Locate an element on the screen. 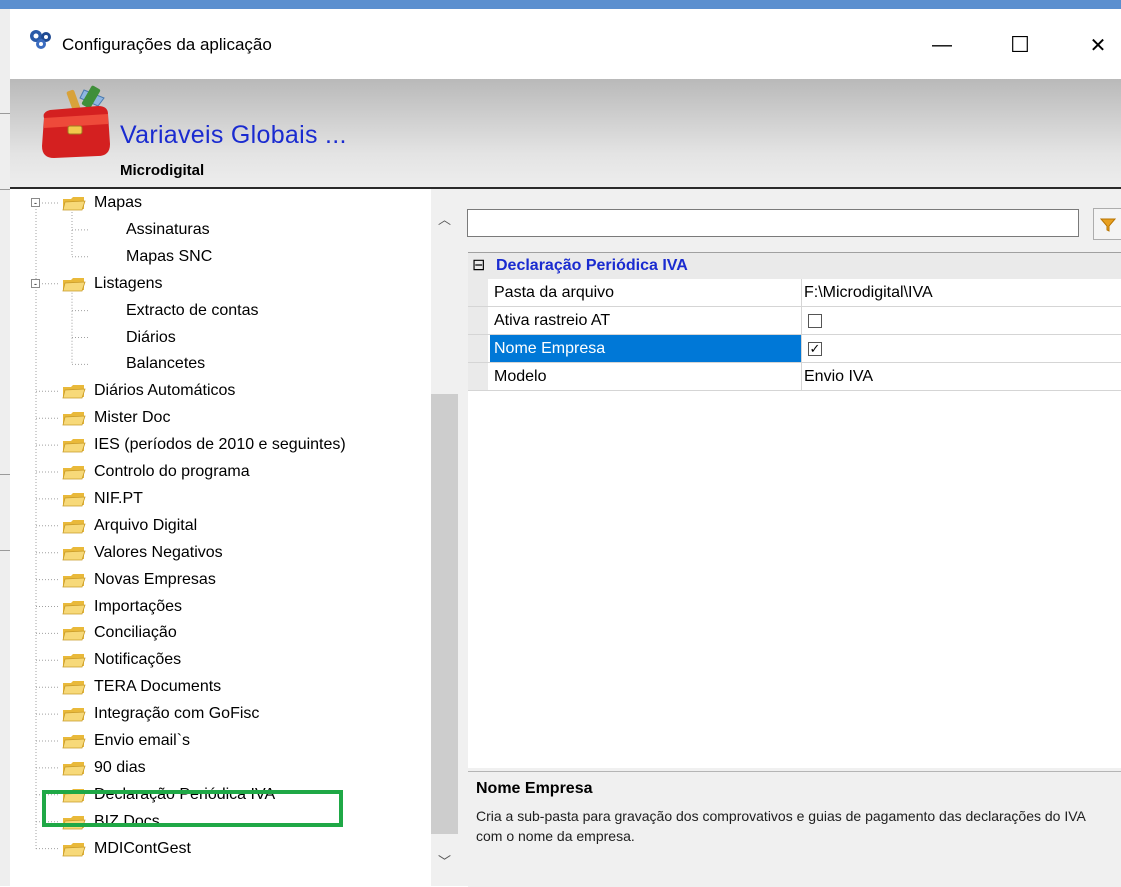 The height and width of the screenshot is (887, 1121). tree-subitem: Balancetes is located at coordinates (165, 364).